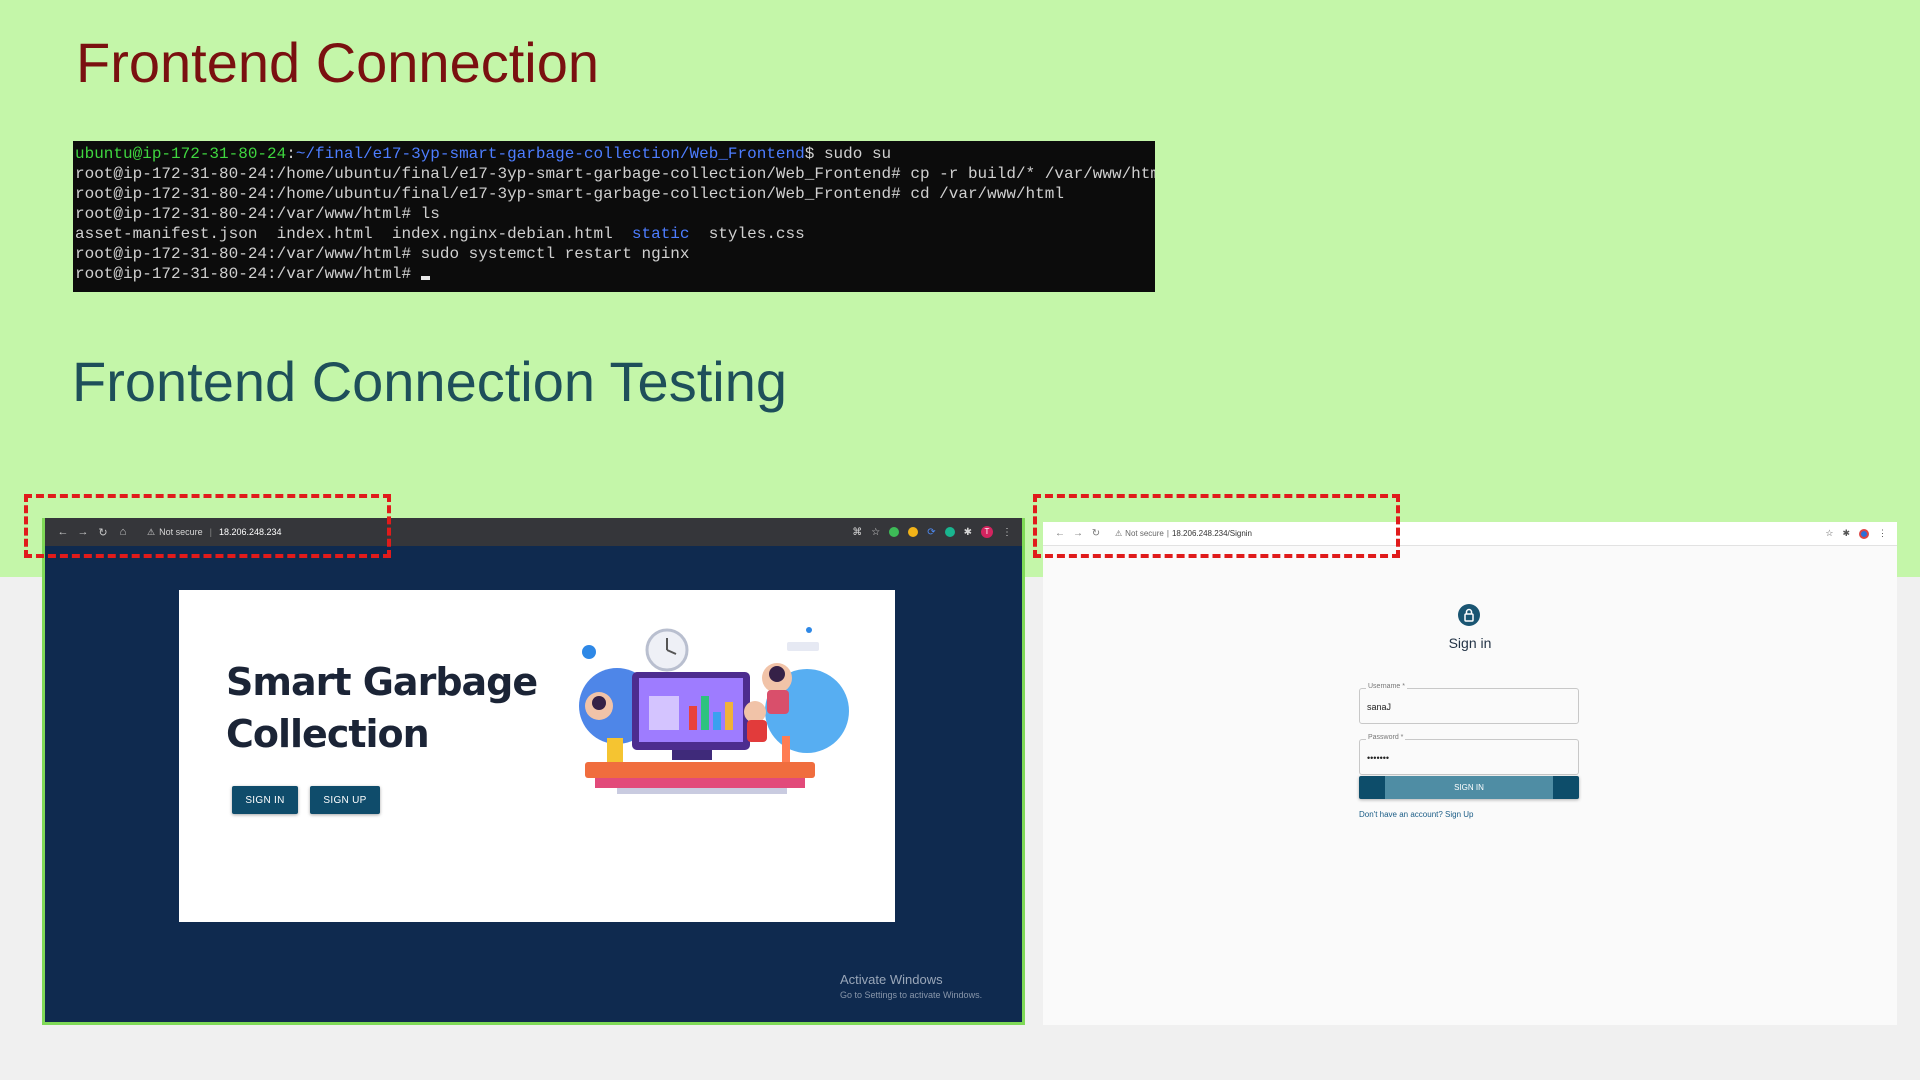 The height and width of the screenshot is (1080, 1920). I want to click on profile-avatar: T, so click(987, 532).